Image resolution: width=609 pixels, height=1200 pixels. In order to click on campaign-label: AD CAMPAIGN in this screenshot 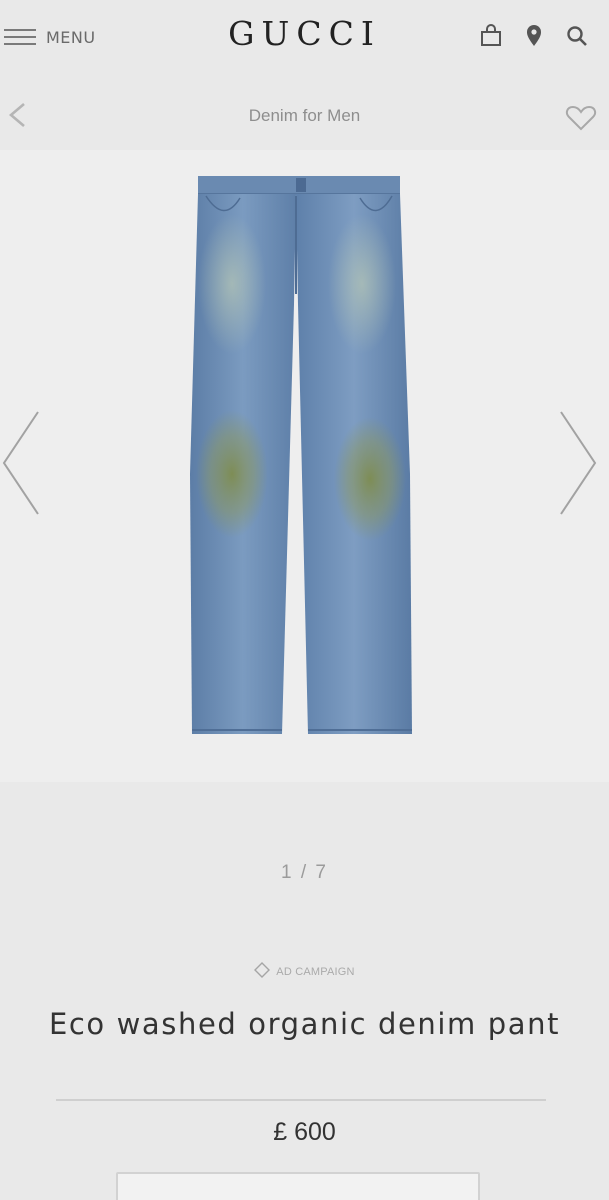, I will do `click(315, 972)`.